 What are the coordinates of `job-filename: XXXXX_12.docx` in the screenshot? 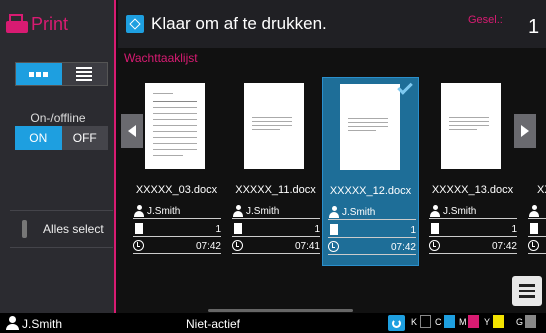 It's located at (370, 191).